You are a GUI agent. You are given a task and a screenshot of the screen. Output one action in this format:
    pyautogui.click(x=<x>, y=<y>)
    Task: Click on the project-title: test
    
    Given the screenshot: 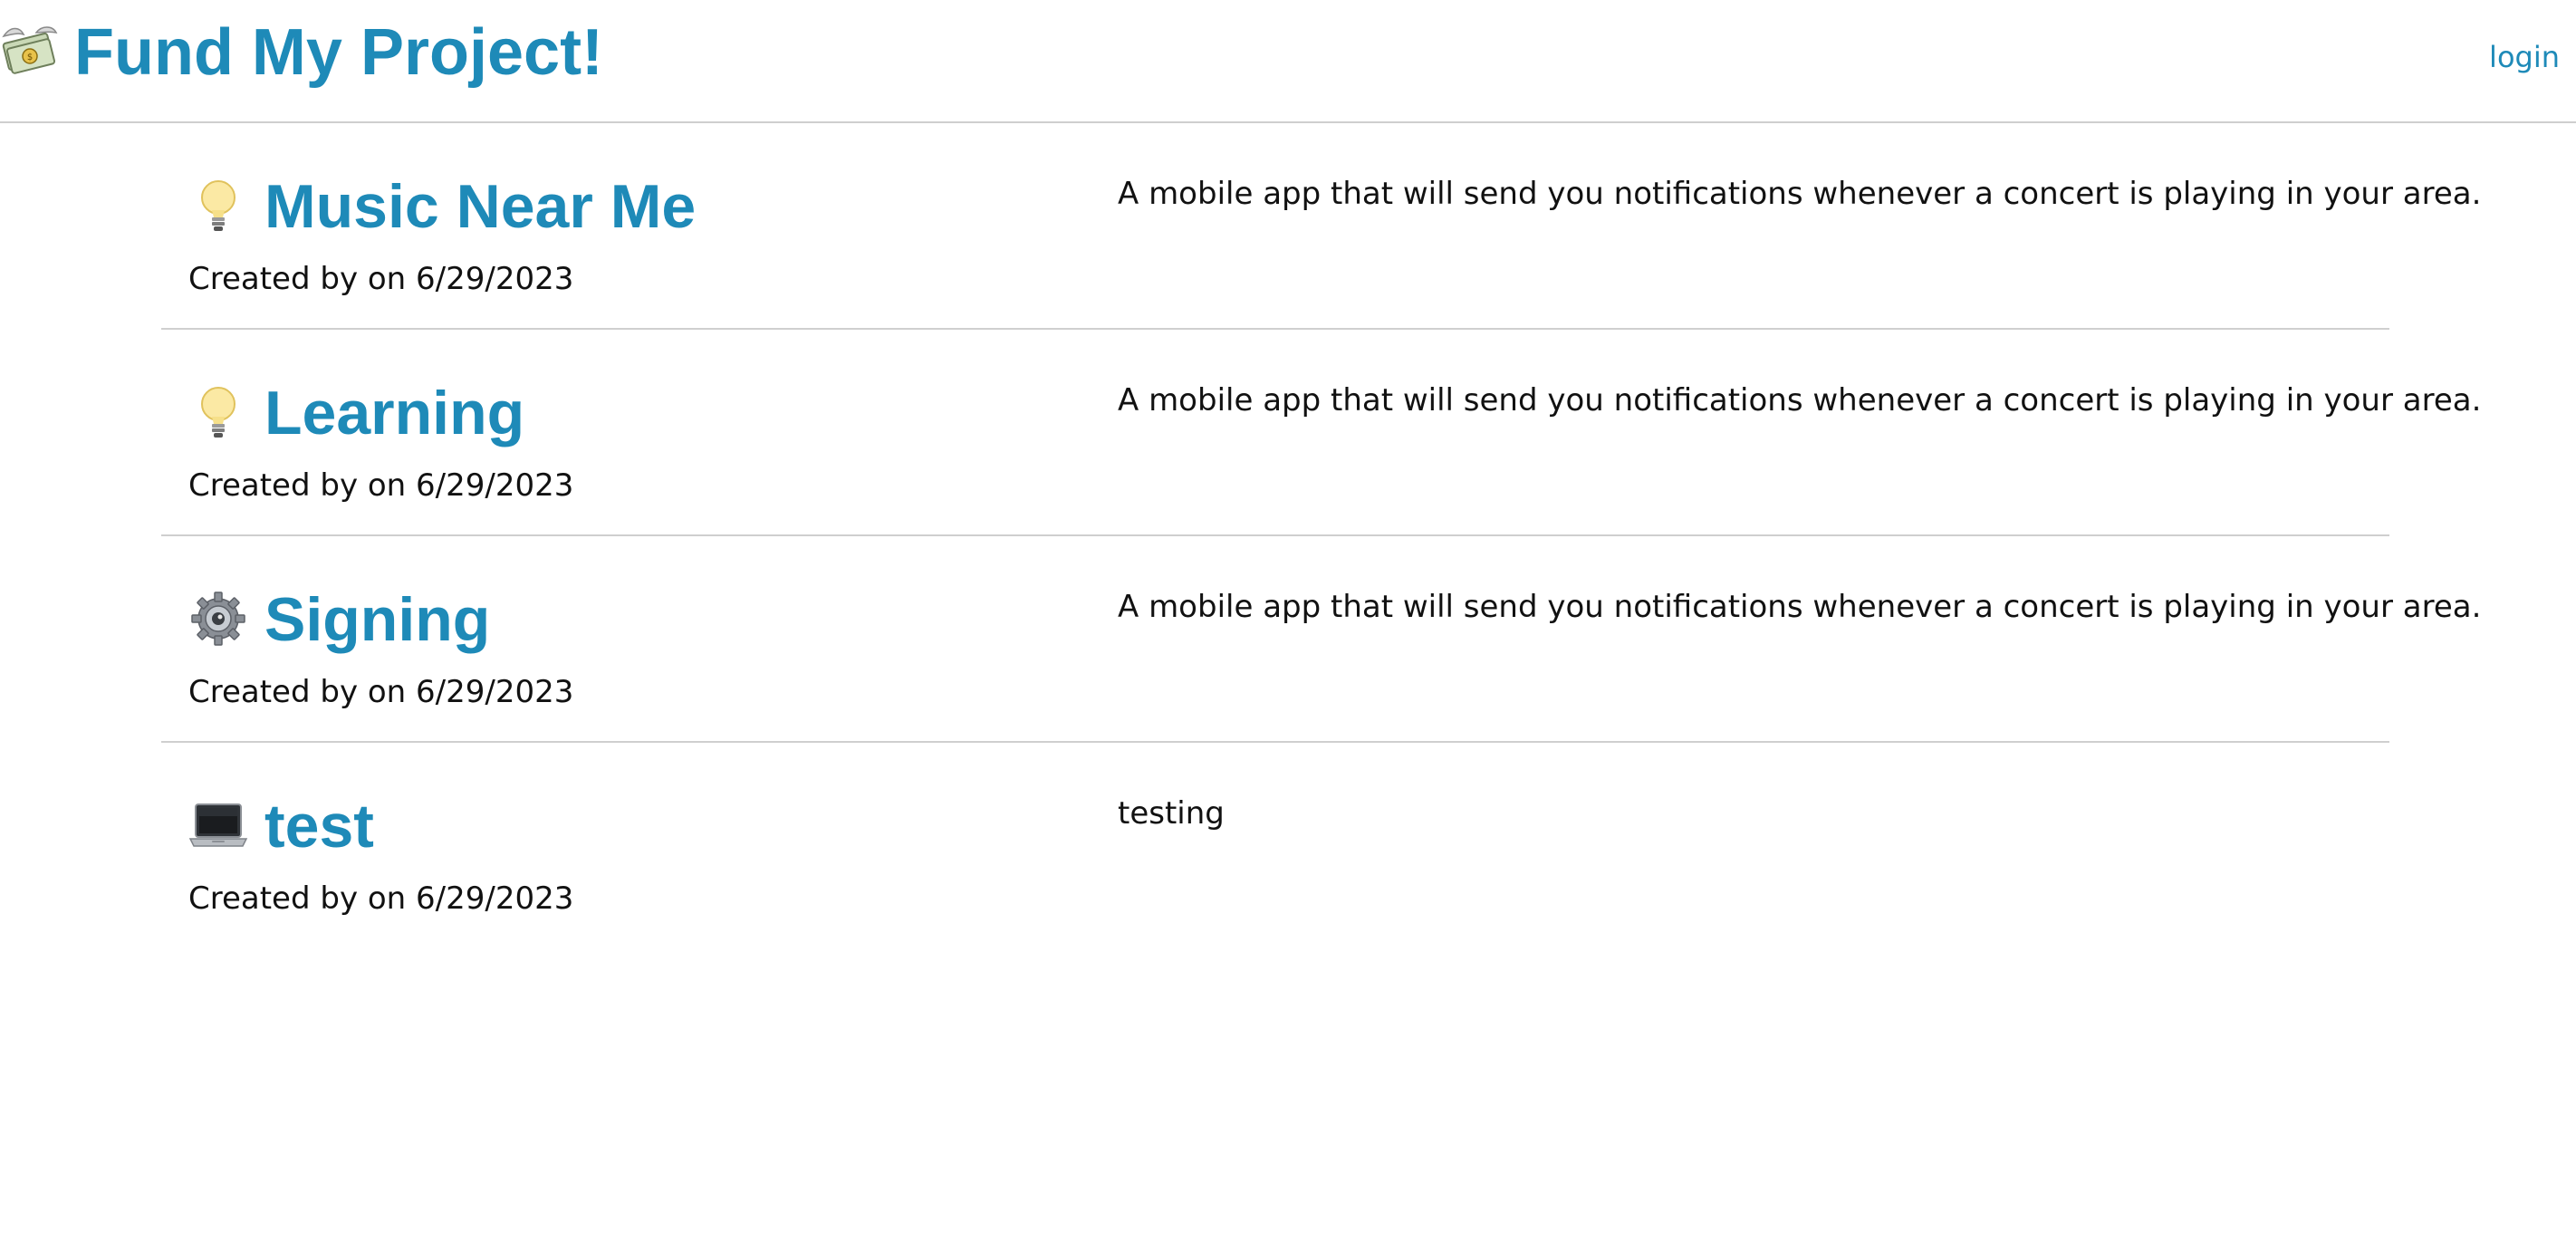 What is the action you would take?
    pyautogui.click(x=319, y=826)
    